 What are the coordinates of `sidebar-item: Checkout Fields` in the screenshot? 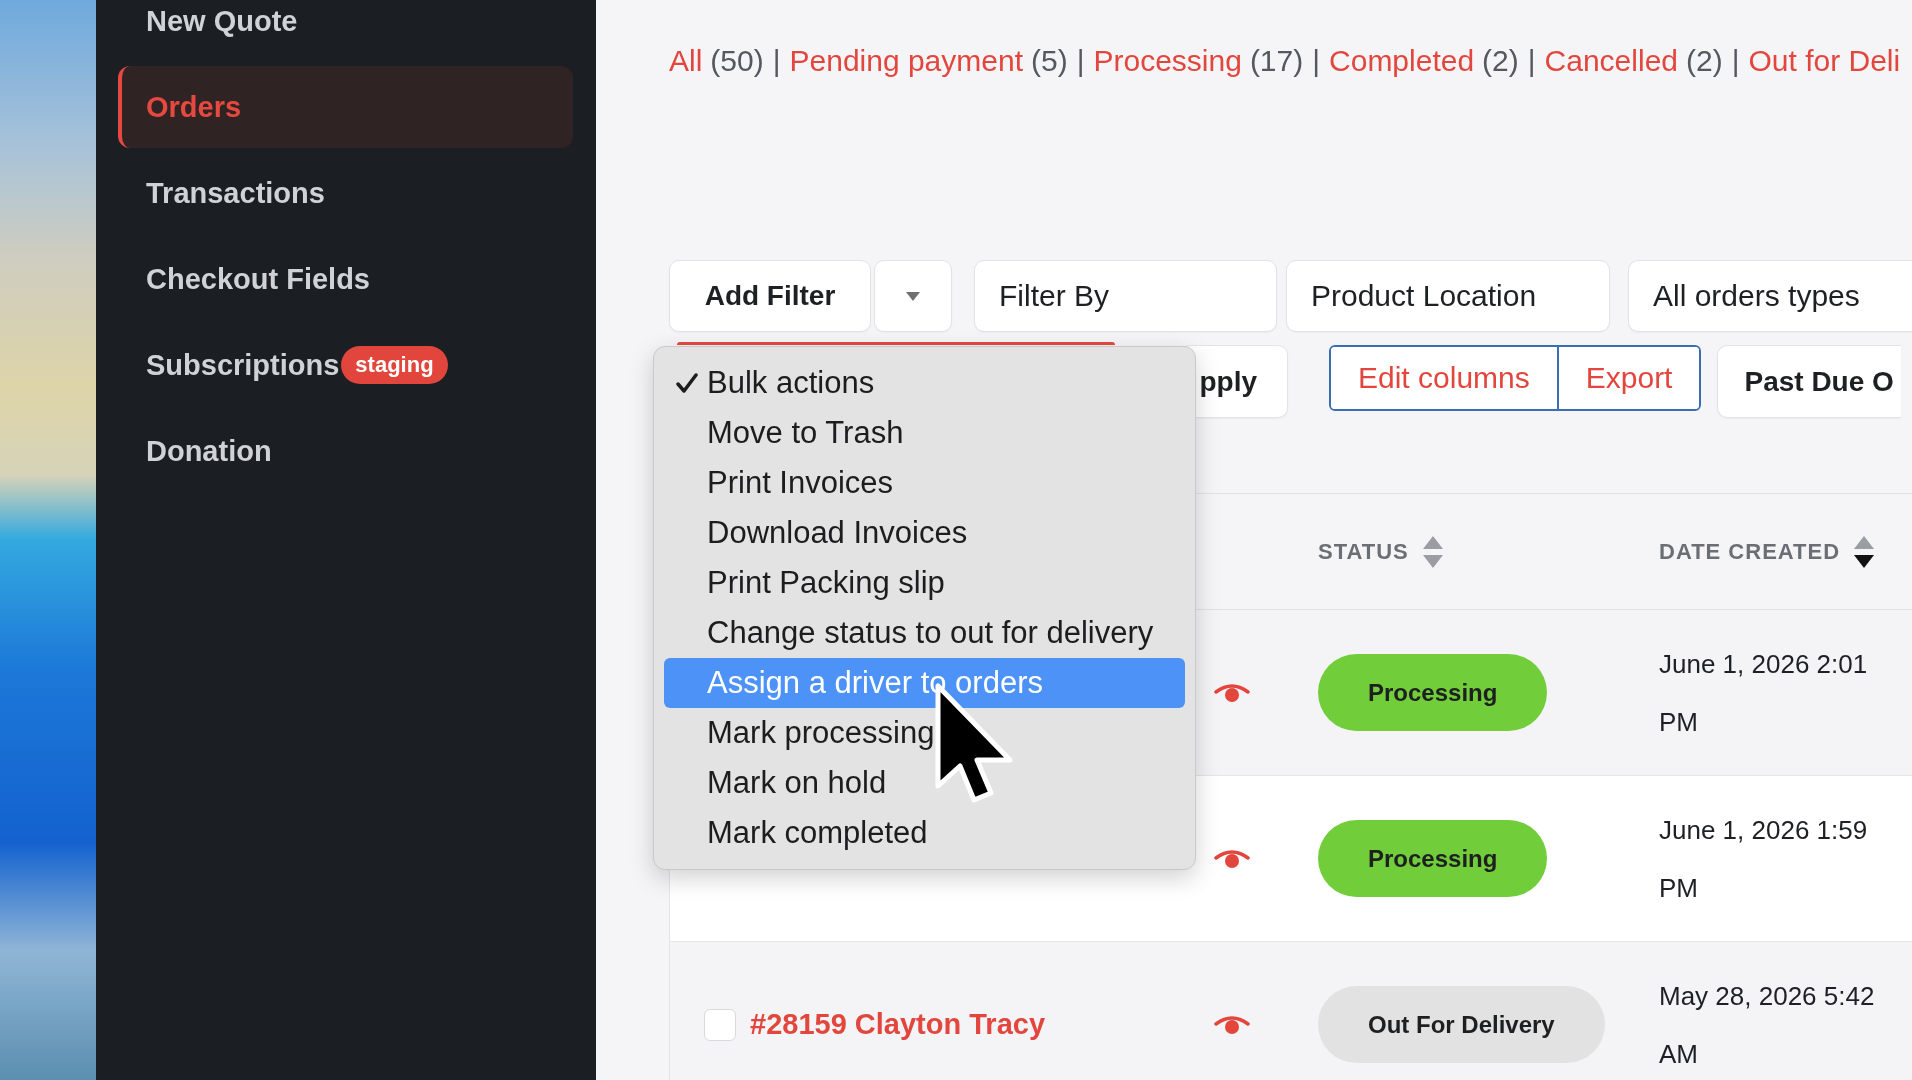 It's located at (345, 279).